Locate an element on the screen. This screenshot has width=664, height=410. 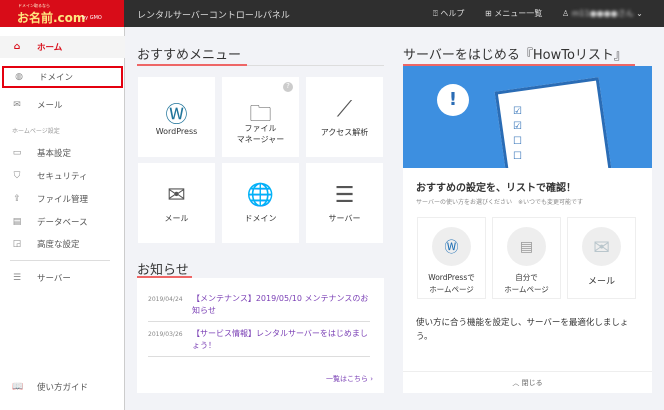
sidebar-label: 高度な設定 is located at coordinates (58, 245).